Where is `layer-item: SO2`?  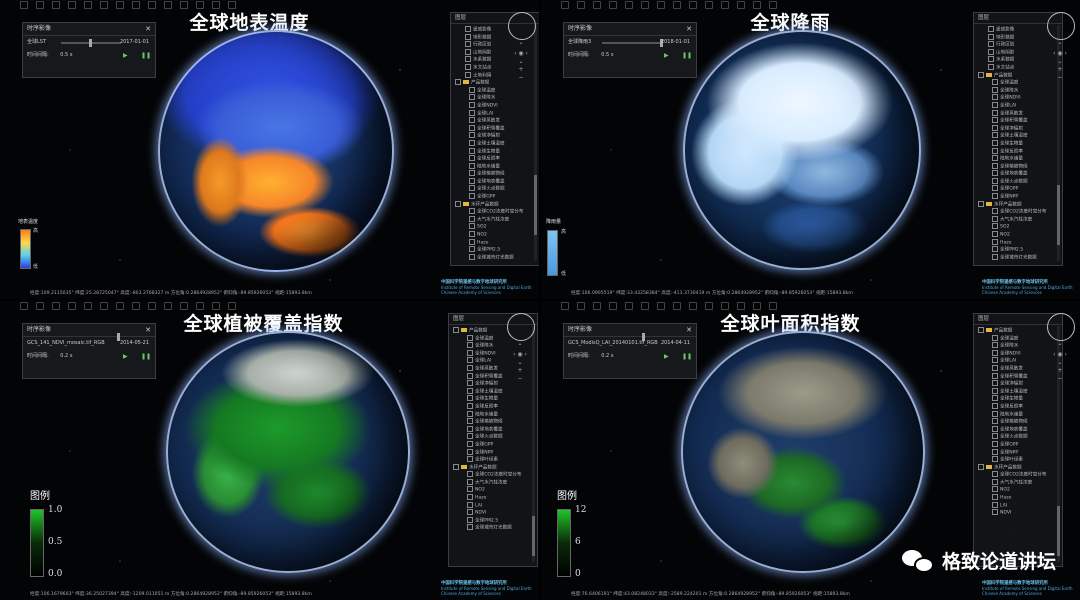 layer-item: SO2 is located at coordinates (1020, 227).